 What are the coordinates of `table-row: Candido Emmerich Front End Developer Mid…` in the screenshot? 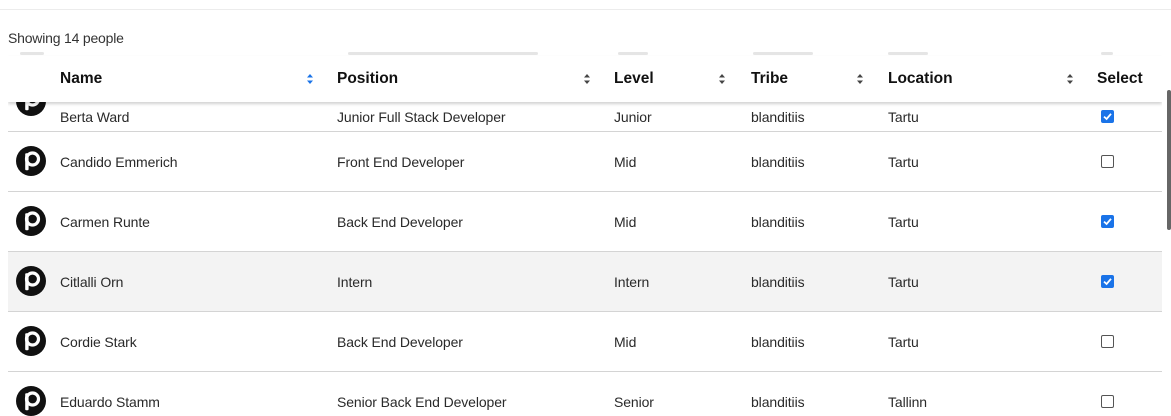 It's located at (585, 162).